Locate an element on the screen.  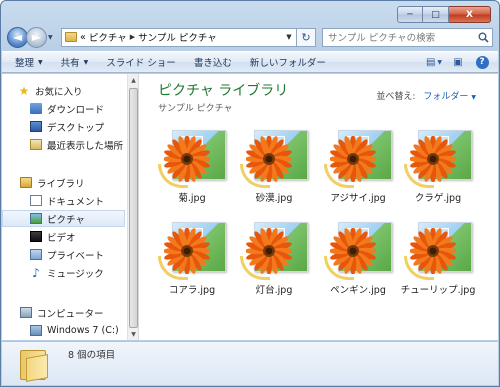
file-thumbnail: コアラ.jpg is located at coordinates (192, 260).